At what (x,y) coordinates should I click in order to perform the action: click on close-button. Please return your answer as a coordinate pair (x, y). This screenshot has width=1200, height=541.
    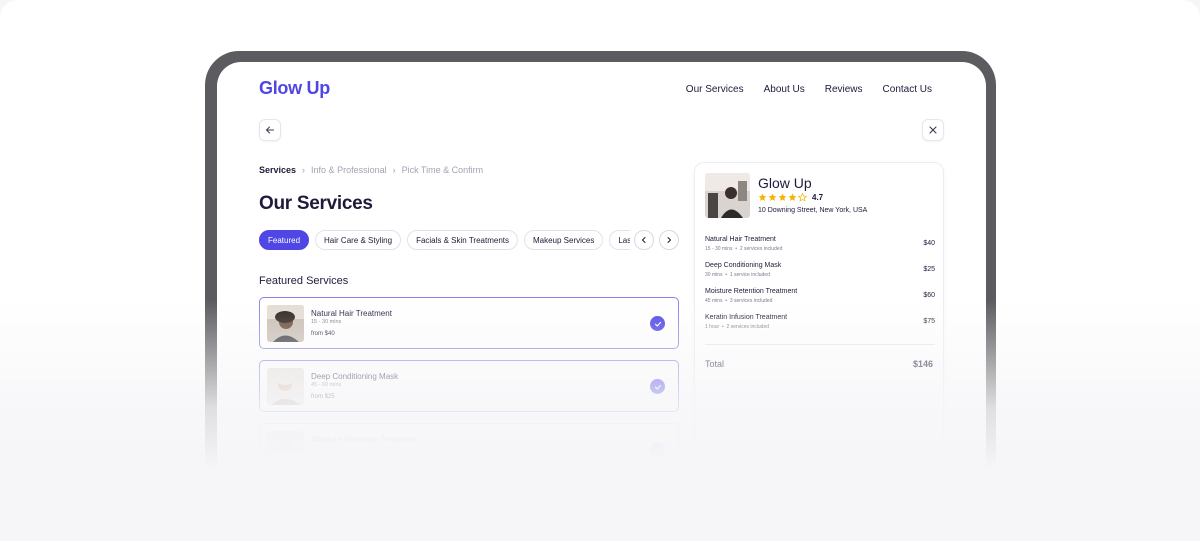
    Looking at the image, I should click on (933, 130).